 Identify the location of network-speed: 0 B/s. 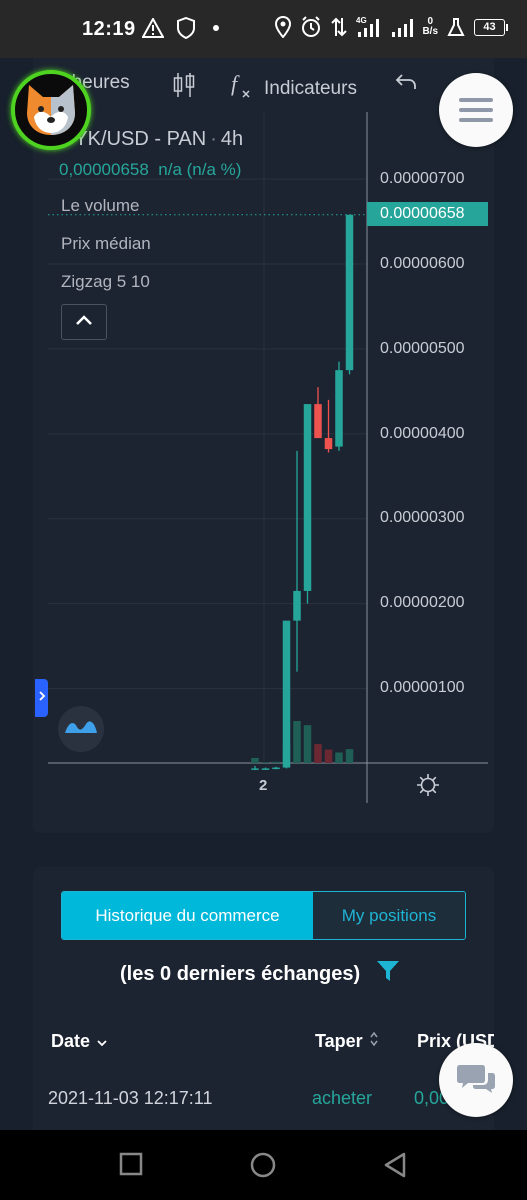
(430, 26).